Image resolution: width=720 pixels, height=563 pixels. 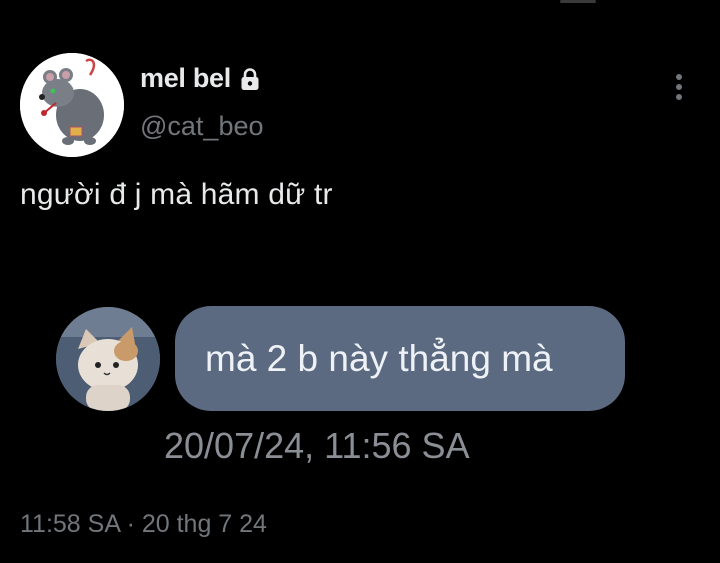 I want to click on author-handle: @cat_beo, so click(x=202, y=126).